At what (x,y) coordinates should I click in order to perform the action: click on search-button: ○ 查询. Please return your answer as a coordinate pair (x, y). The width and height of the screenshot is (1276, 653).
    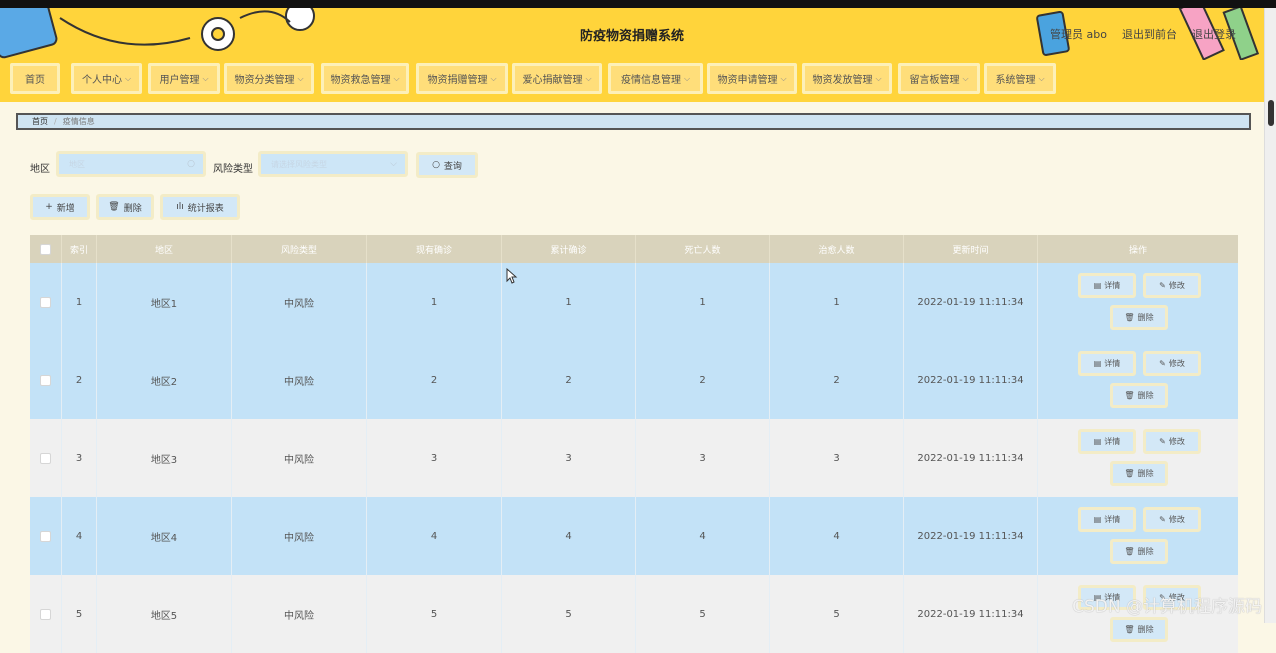
    Looking at the image, I should click on (447, 165).